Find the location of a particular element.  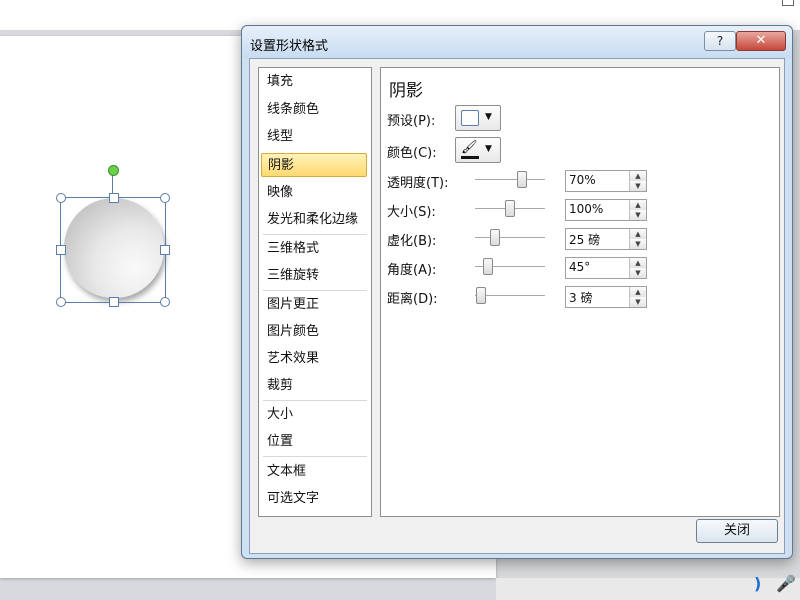

blur-slider-thumb is located at coordinates (495, 237).